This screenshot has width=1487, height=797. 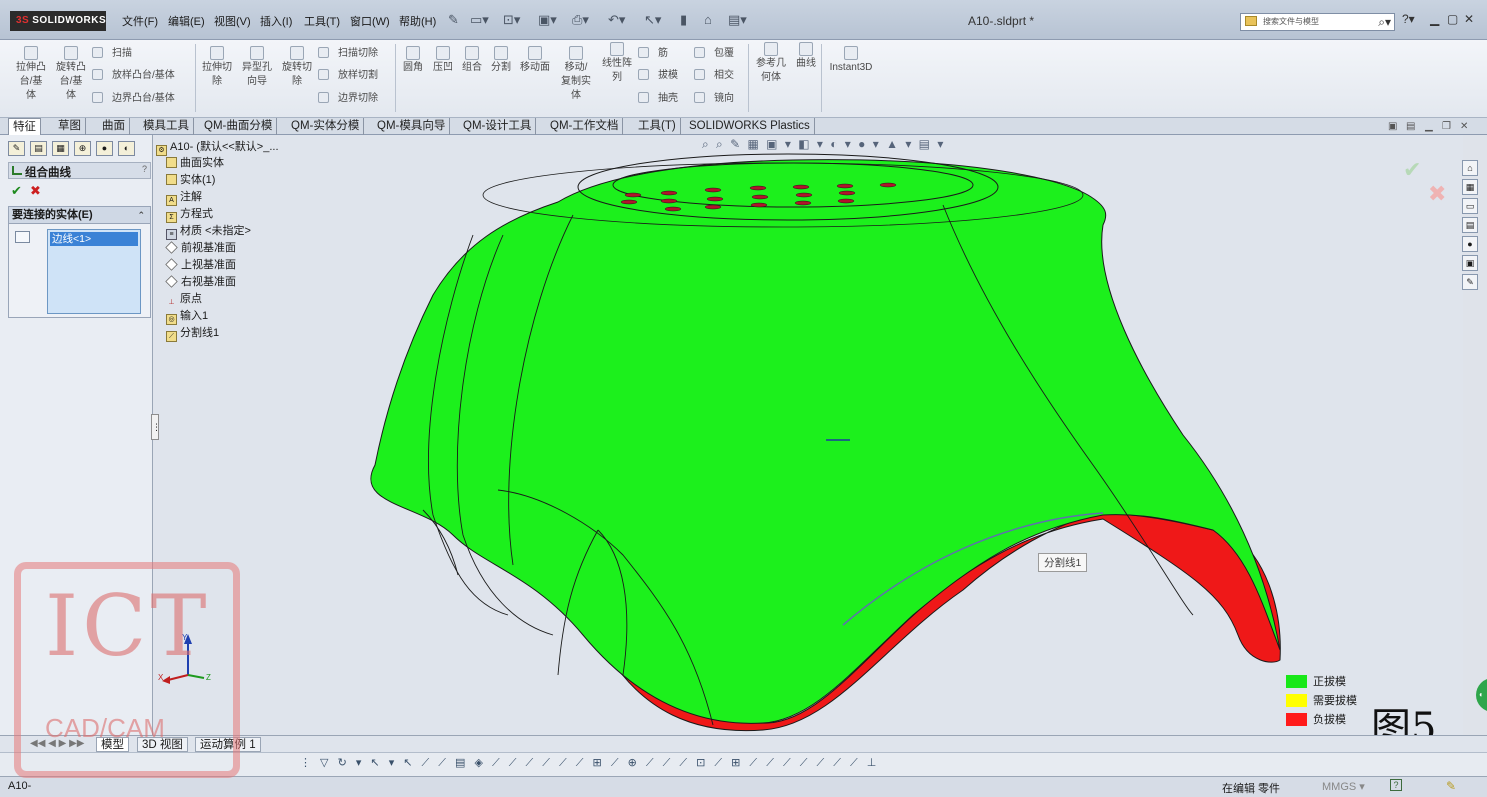 What do you see at coordinates (413, 60) in the screenshot?
I see `fillet-button: 圆角` at bounding box center [413, 60].